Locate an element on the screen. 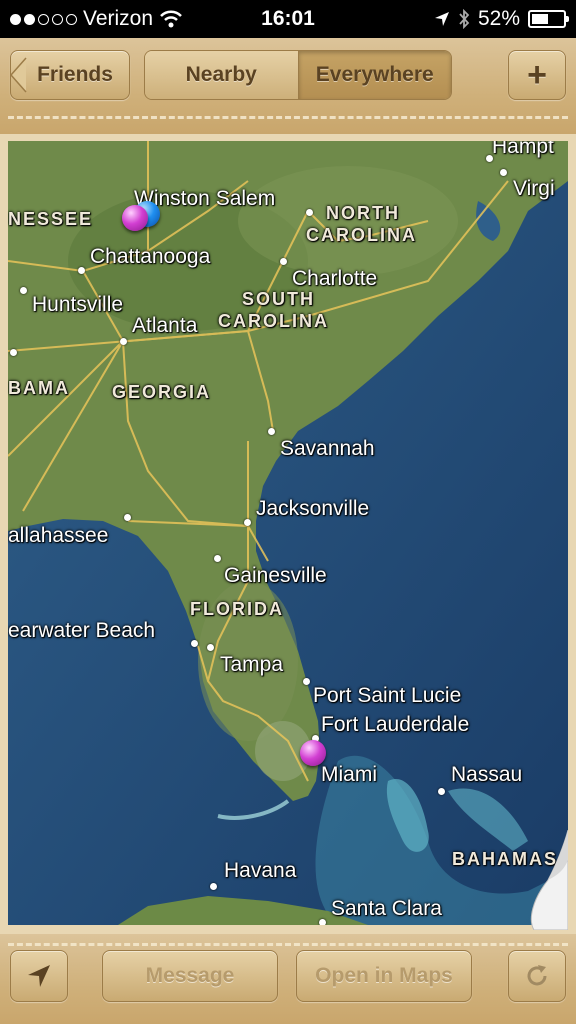 Image resolution: width=576 pixels, height=1024 pixels. city-label-port-saint-lucie: Port Saint Lucie is located at coordinates (387, 695).